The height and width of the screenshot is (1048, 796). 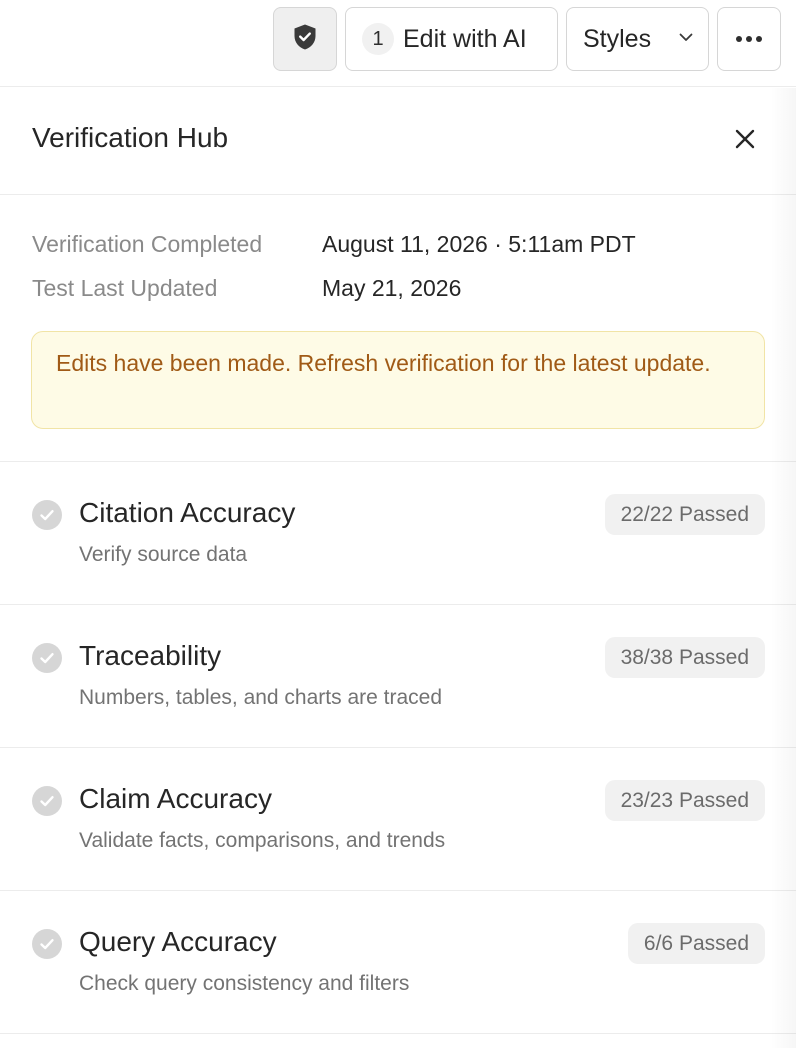 I want to click on shield-check-icon, so click(x=305, y=39).